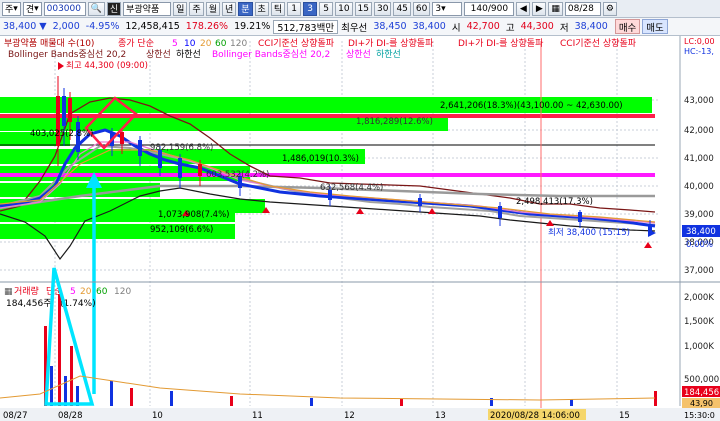 Image resolution: width=720 pixels, height=421 pixels. I want to click on vp-label: 1,816,289(12.6%), so click(394, 122).